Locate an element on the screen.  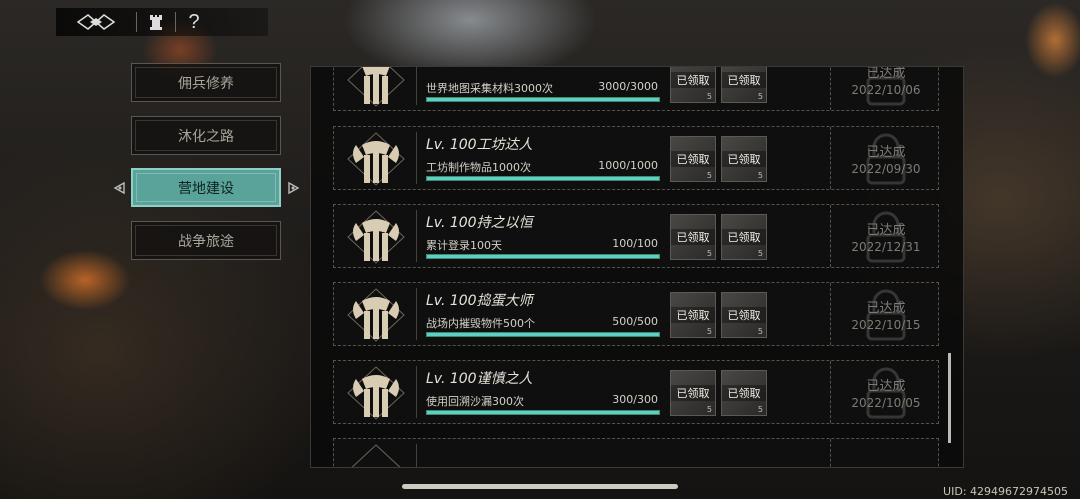
achievement-title: Lv. 100捣蛋大师 is located at coordinates (479, 301).